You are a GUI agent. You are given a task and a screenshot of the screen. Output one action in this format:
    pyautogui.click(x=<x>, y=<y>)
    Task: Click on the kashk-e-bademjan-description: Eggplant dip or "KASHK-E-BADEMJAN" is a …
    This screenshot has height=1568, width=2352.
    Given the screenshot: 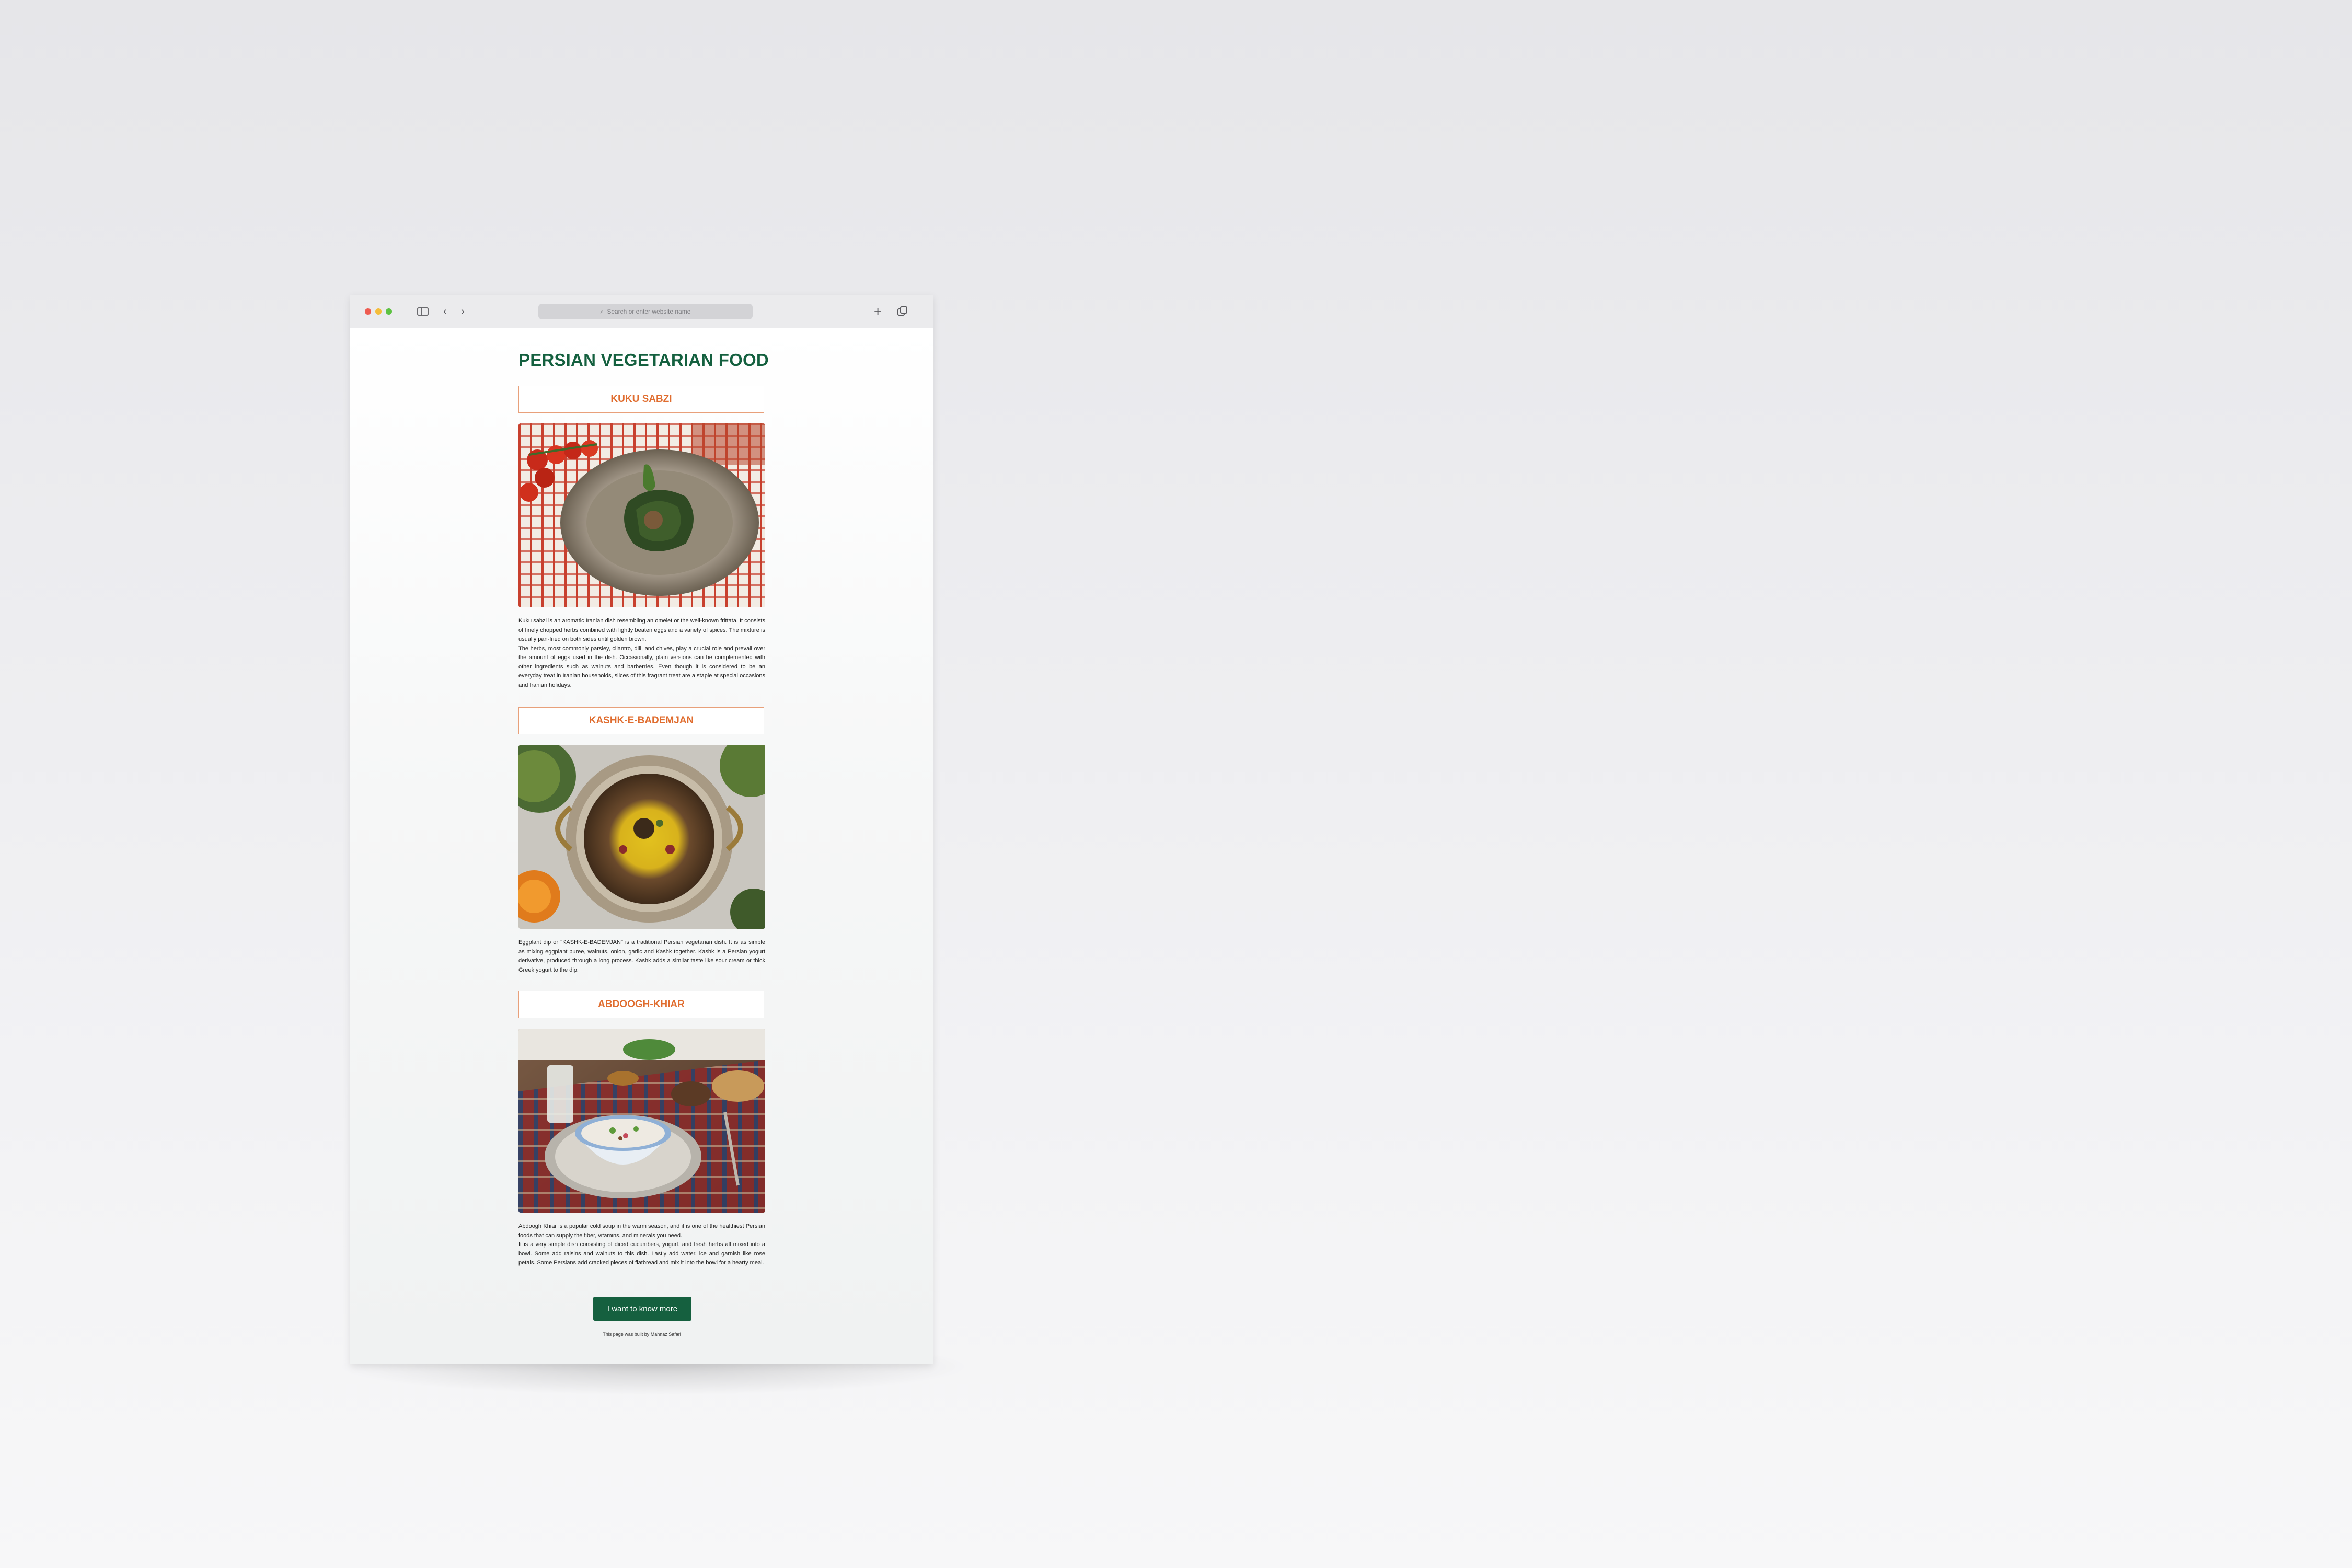 What is the action you would take?
    pyautogui.click(x=641, y=956)
    